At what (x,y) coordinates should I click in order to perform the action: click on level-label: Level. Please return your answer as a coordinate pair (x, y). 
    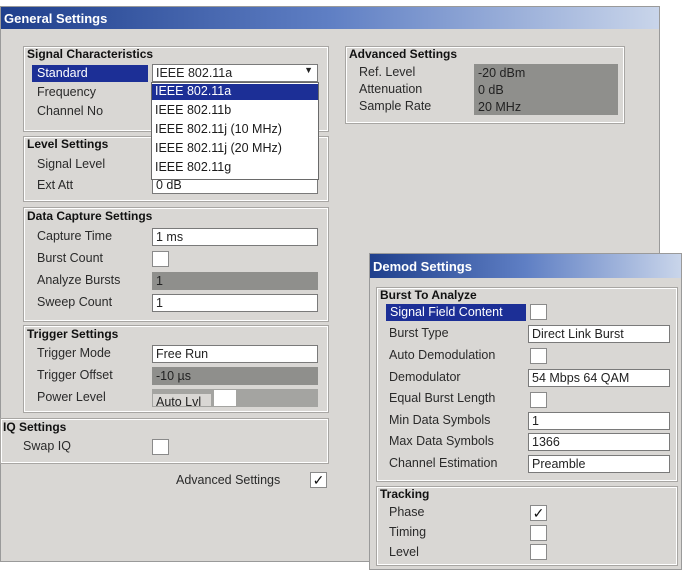
    Looking at the image, I should click on (404, 552).